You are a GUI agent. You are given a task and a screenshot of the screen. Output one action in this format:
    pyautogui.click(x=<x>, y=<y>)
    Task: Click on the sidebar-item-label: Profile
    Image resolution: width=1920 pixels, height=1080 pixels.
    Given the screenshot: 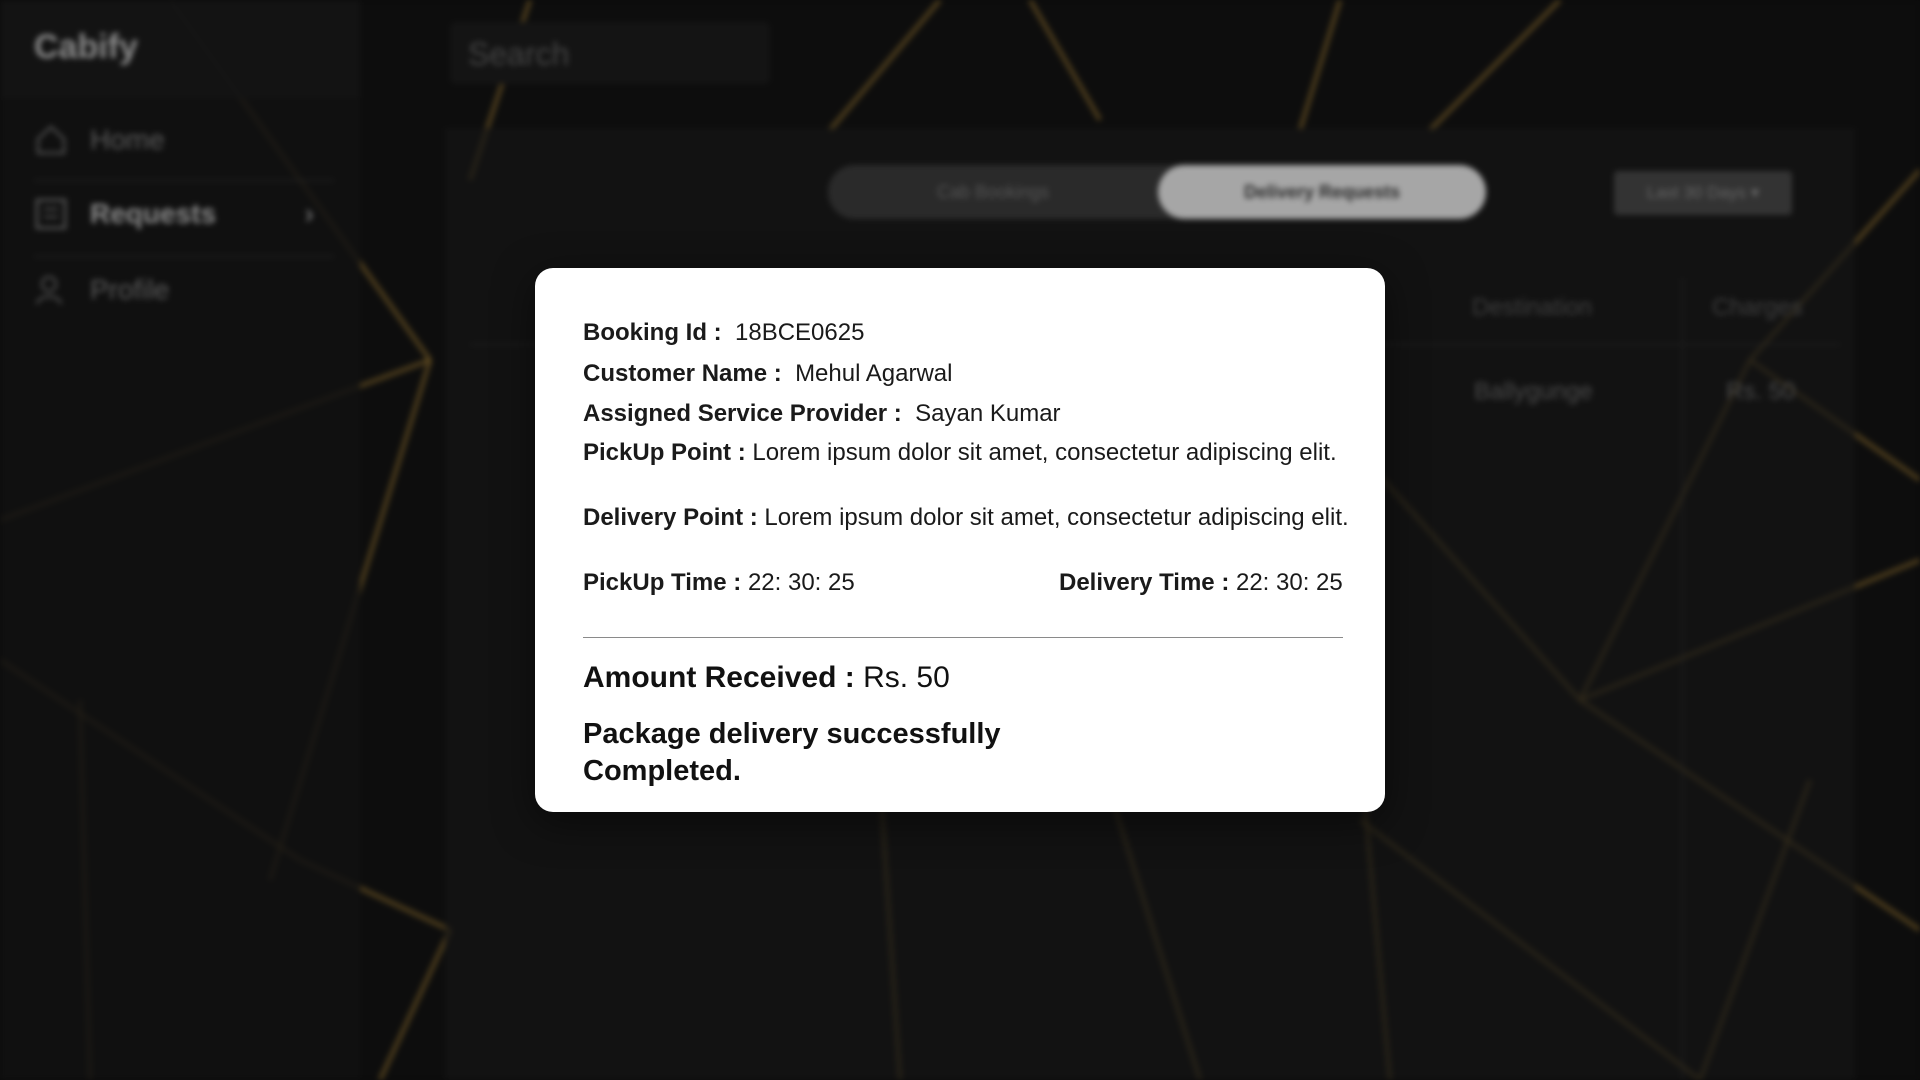 What is the action you would take?
    pyautogui.click(x=130, y=289)
    